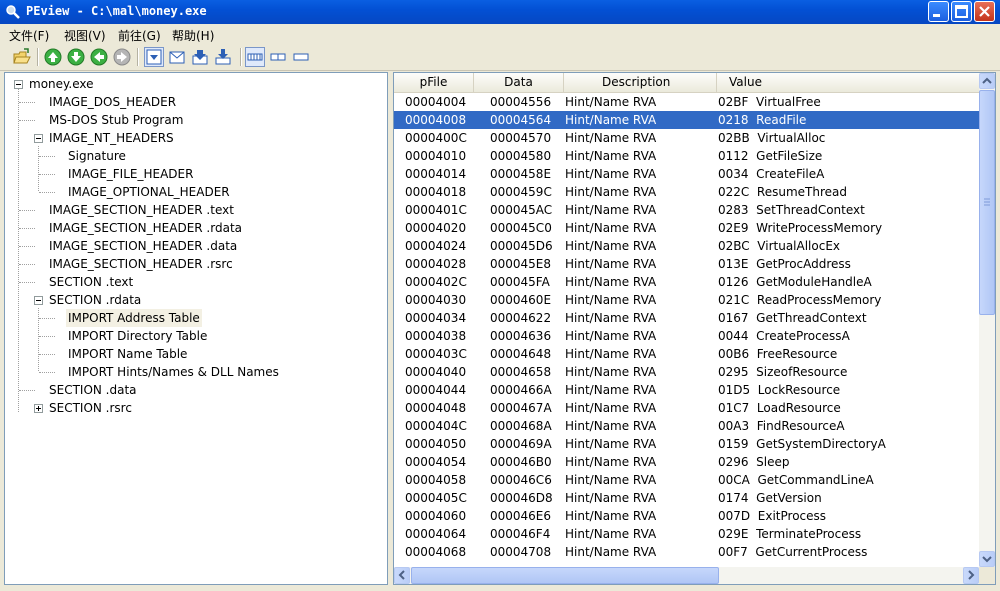 This screenshot has width=1000, height=591. I want to click on cell-pfile: 00004048, so click(436, 408).